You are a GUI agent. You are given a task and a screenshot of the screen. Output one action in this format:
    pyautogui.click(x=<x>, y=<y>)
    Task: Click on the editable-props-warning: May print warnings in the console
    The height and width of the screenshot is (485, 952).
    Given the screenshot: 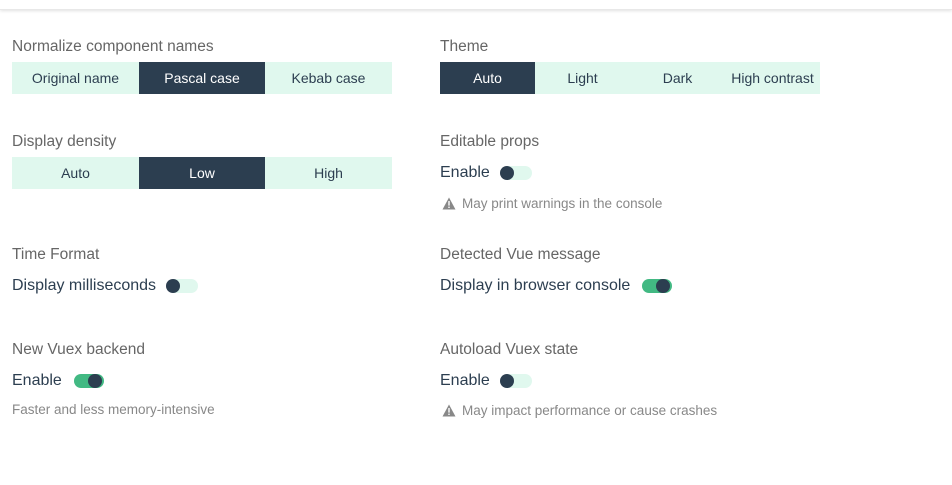 What is the action you would take?
    pyautogui.click(x=552, y=203)
    